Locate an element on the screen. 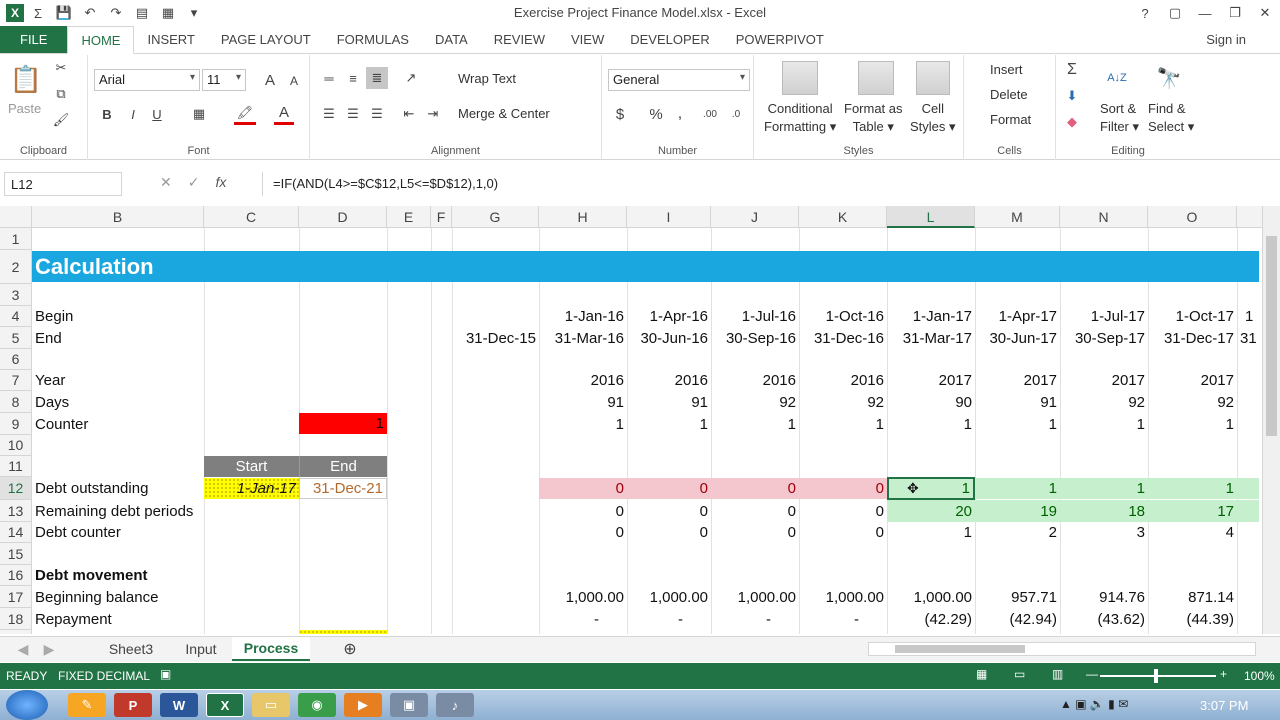 Image resolution: width=1280 pixels, height=720 pixels. tab-data: DATA is located at coordinates (451, 39).